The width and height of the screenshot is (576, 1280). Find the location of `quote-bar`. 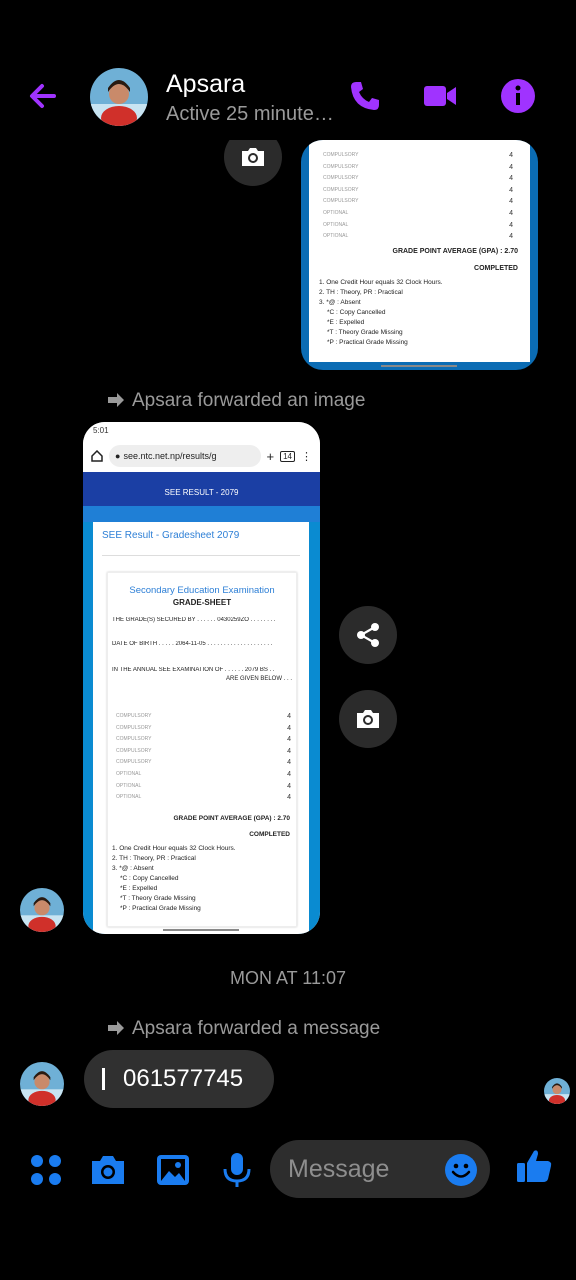

quote-bar is located at coordinates (103, 1079).